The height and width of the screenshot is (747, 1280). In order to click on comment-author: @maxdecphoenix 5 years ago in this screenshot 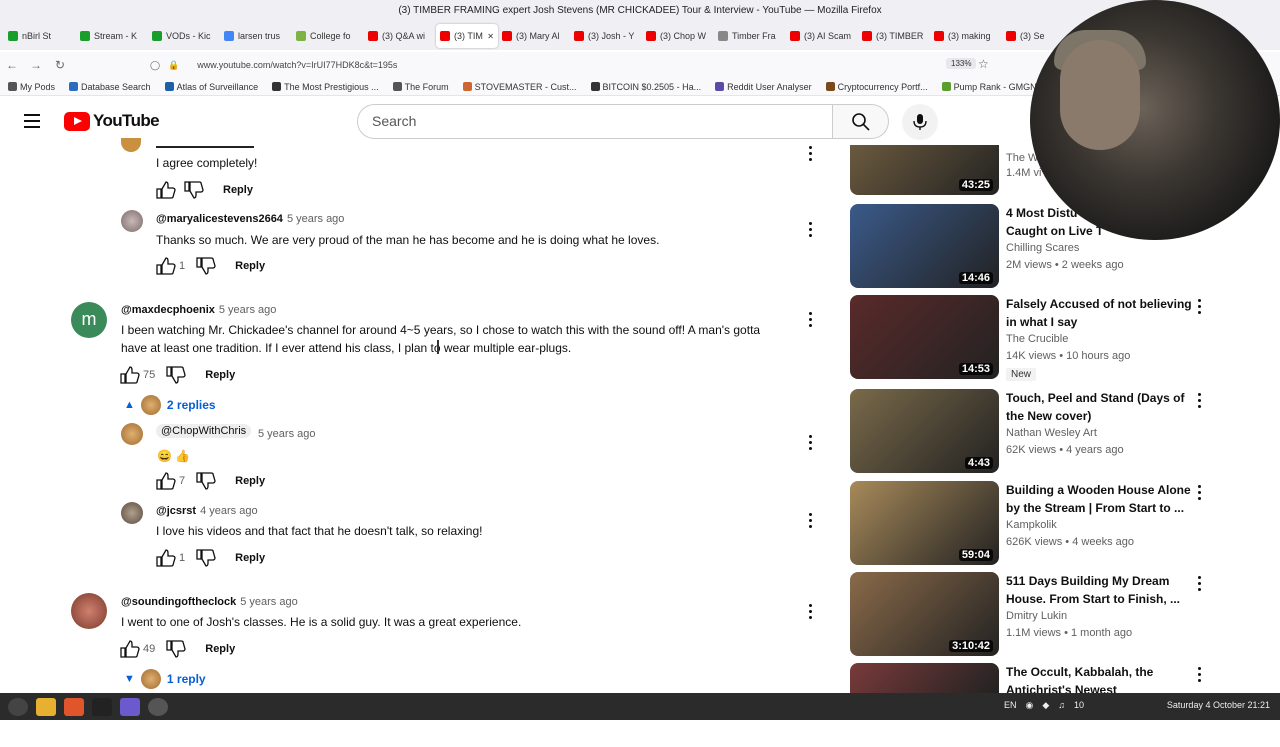, I will do `click(198, 310)`.